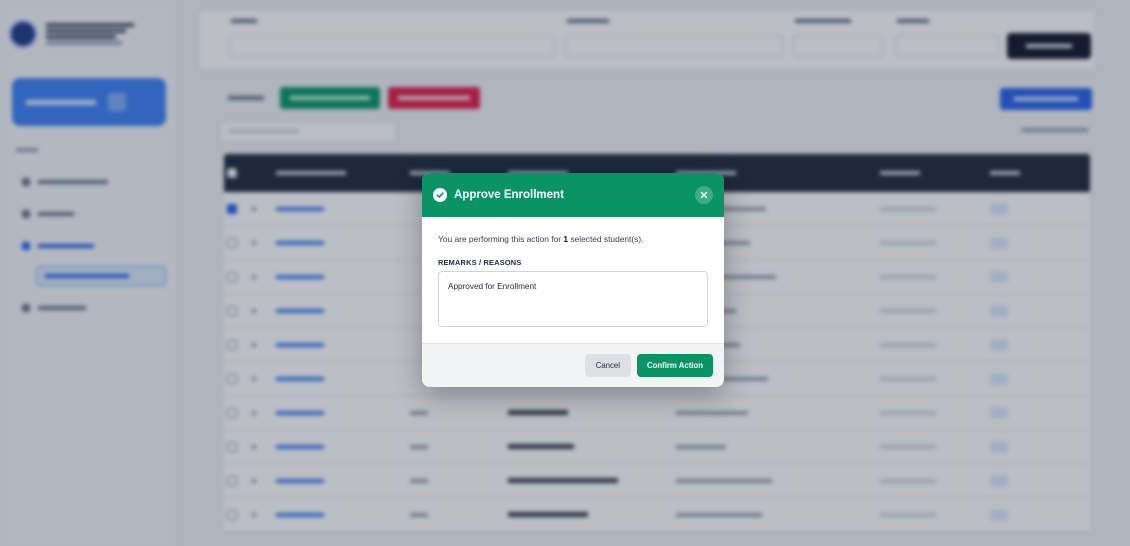  I want to click on check-circle-icon, so click(440, 195).